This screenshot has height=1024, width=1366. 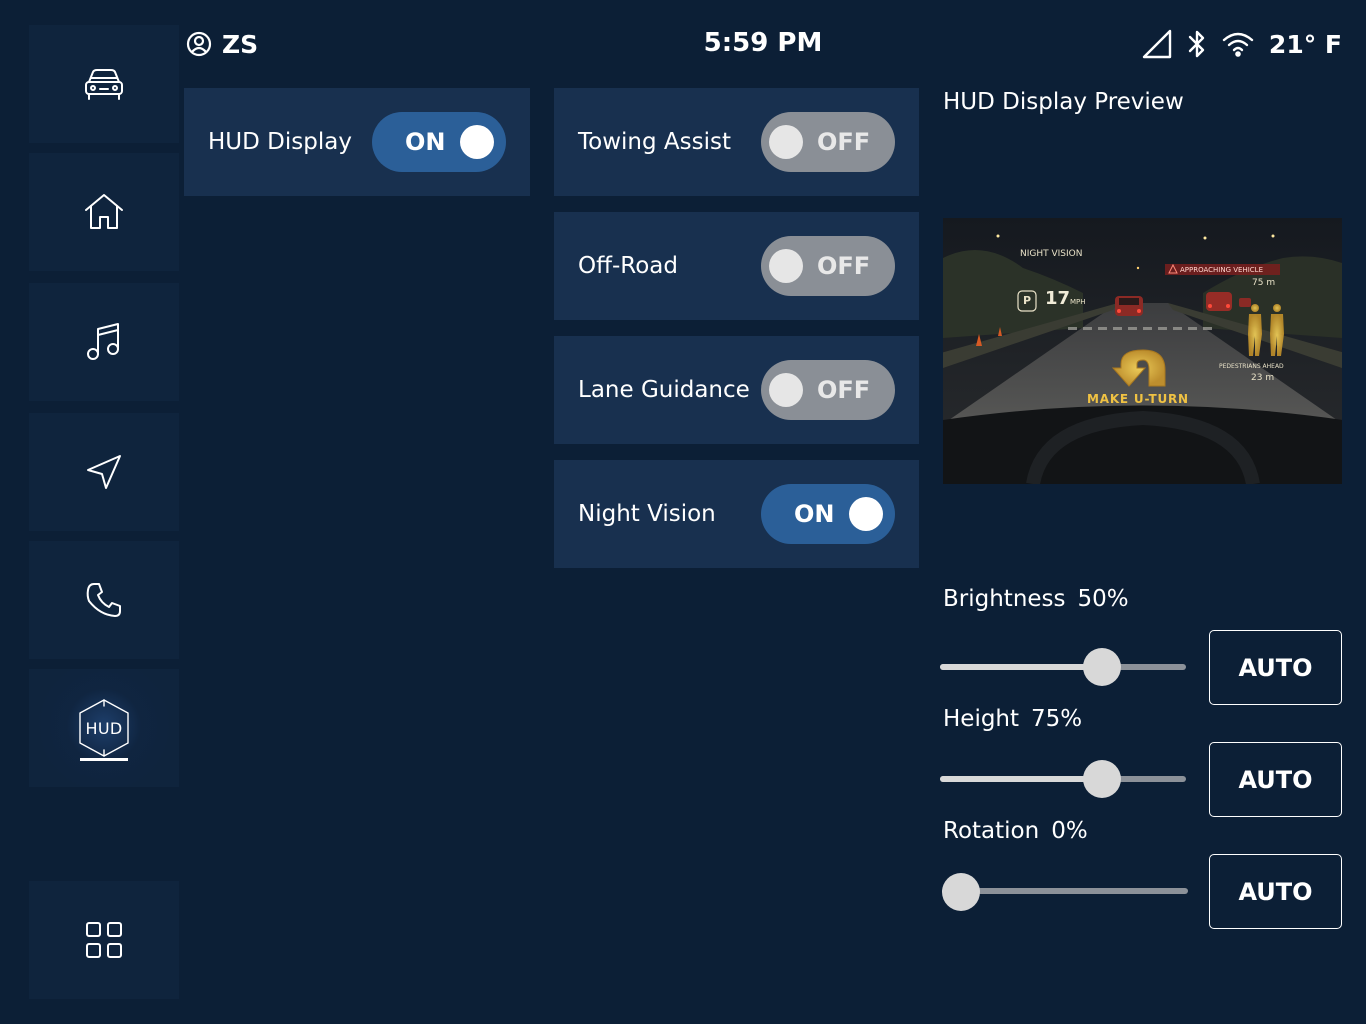 I want to click on phone-icon, so click(x=103, y=600).